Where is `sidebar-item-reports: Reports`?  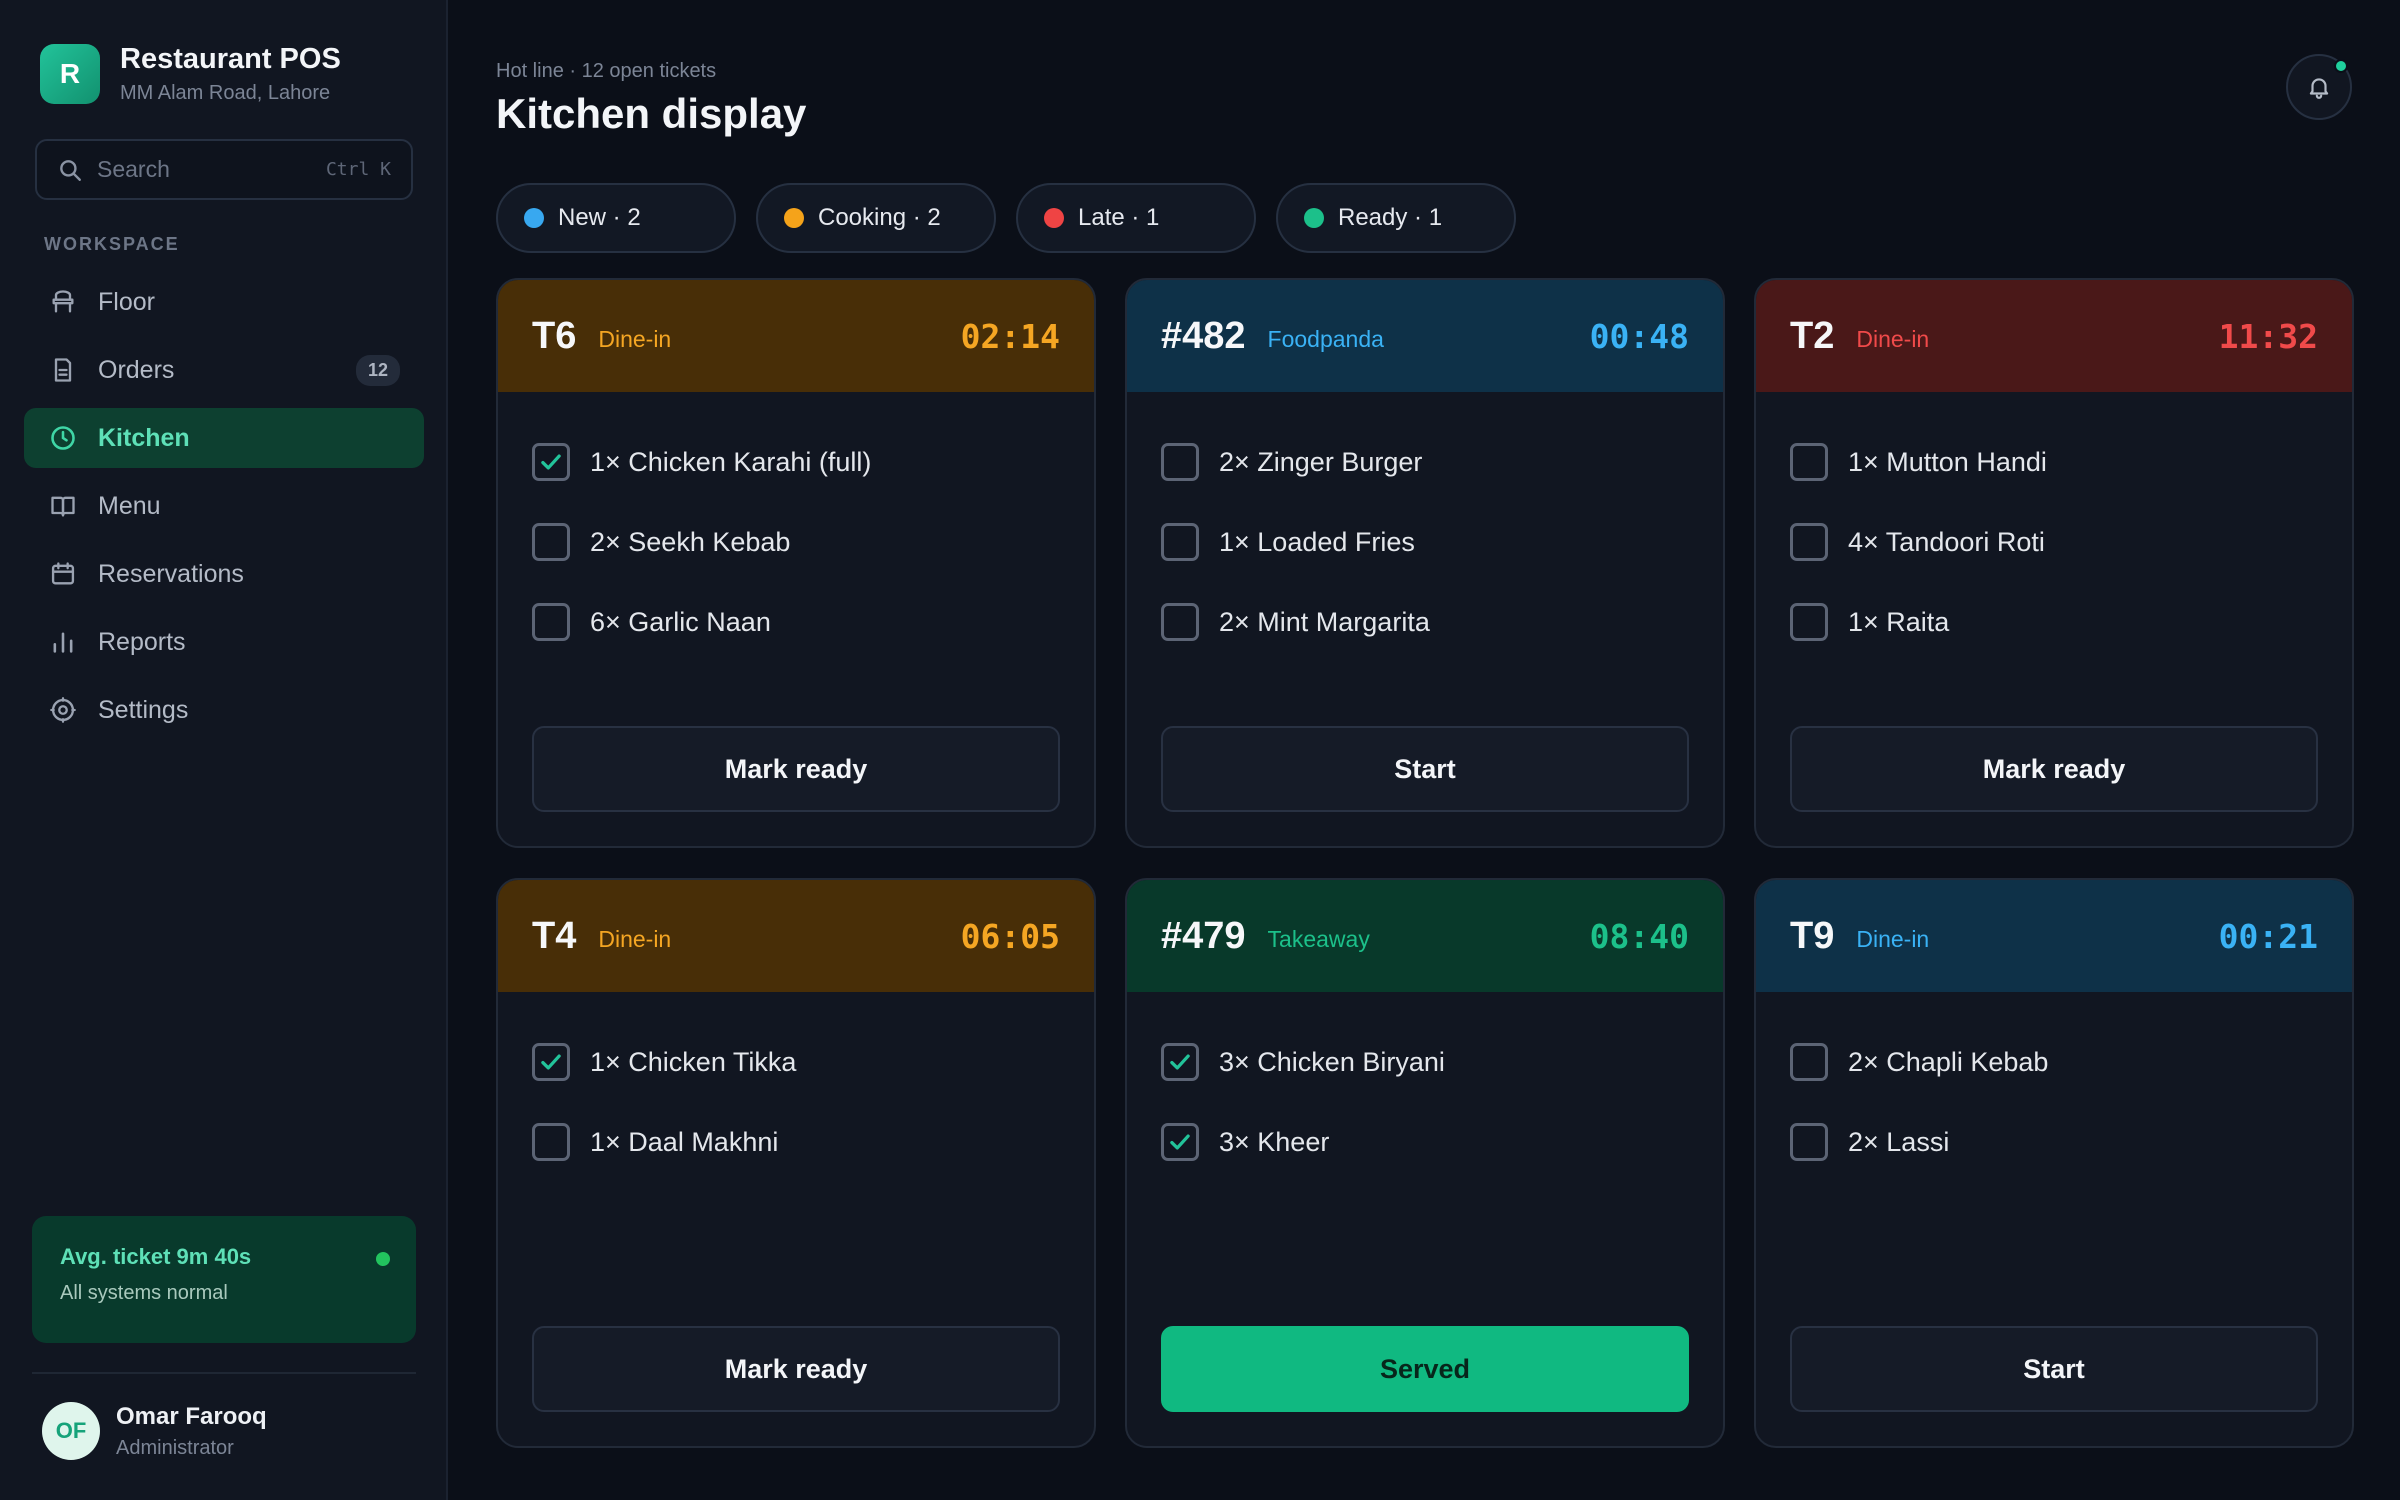
sidebar-item-reports: Reports is located at coordinates (224, 642).